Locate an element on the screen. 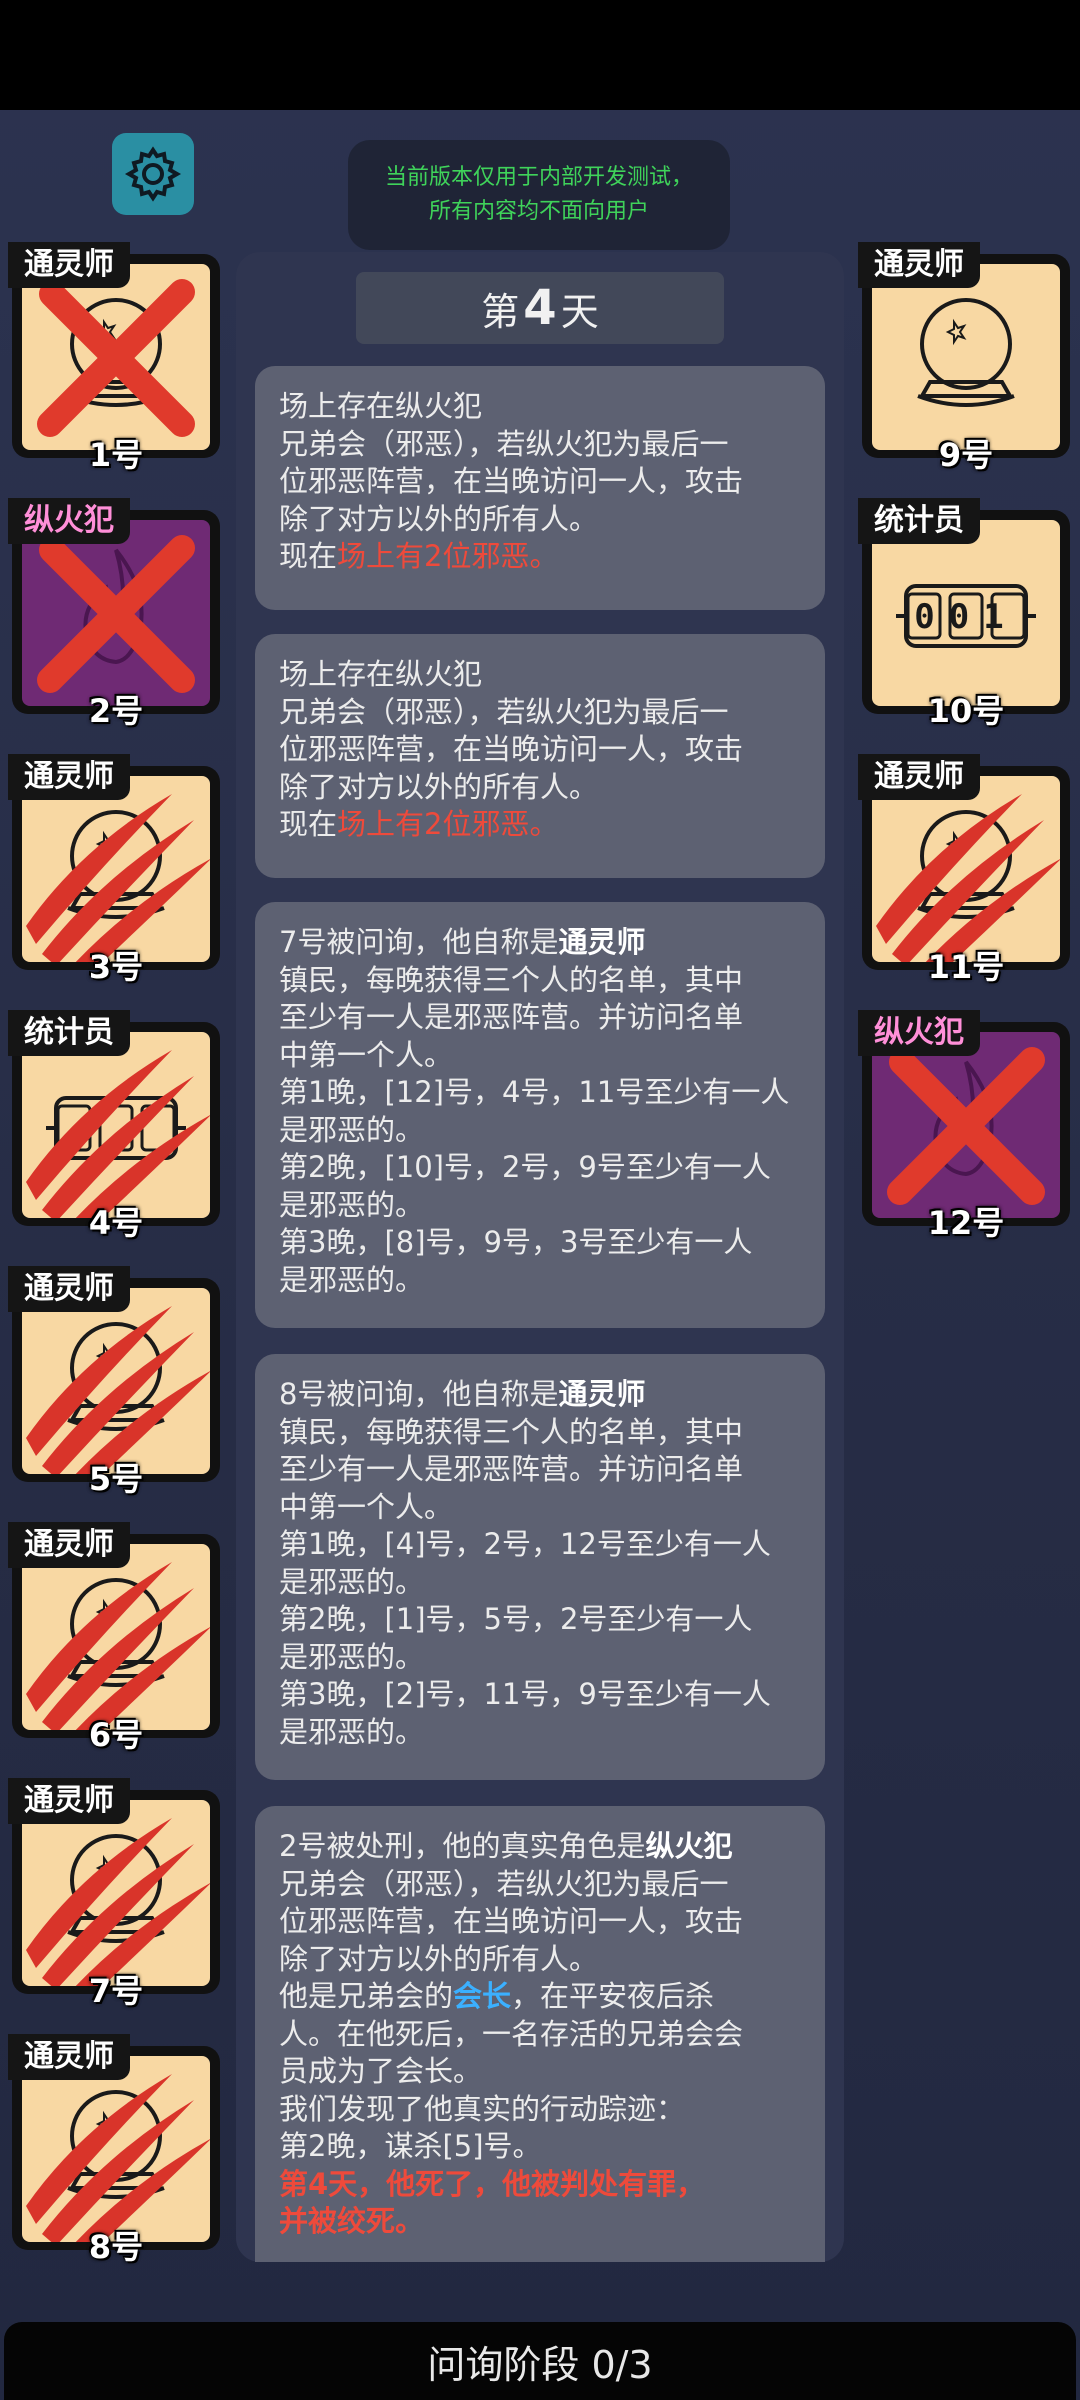  day-title: 第 4 天 is located at coordinates (540, 308).